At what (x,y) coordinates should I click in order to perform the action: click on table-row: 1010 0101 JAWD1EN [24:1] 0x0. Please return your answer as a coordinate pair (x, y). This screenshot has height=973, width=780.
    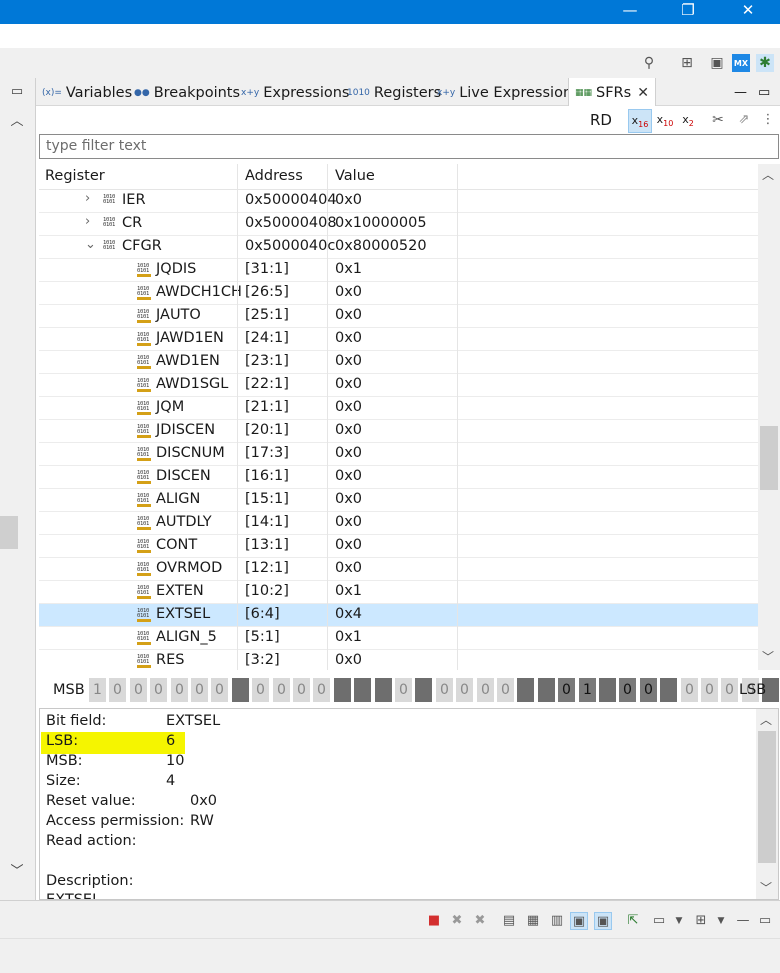
    Looking at the image, I should click on (398, 339).